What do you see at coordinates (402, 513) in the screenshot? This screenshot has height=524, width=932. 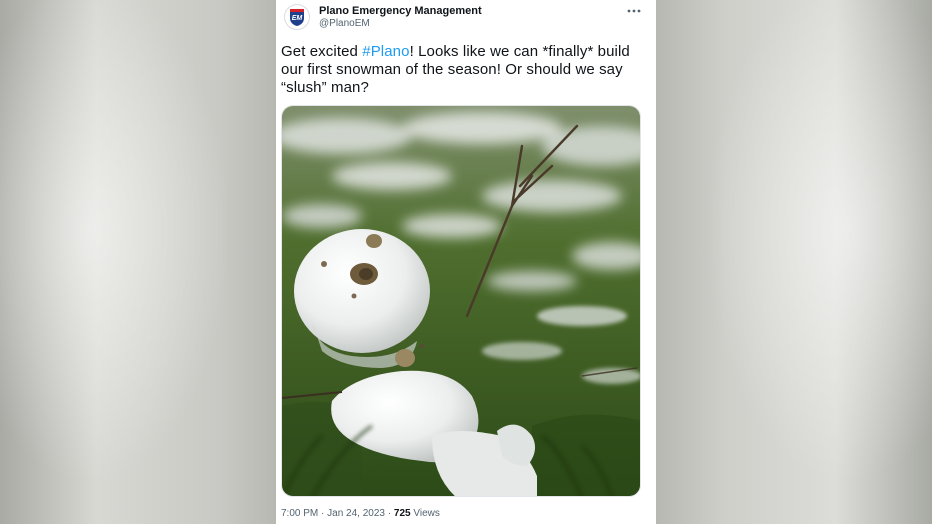 I see `views-count: 725` at bounding box center [402, 513].